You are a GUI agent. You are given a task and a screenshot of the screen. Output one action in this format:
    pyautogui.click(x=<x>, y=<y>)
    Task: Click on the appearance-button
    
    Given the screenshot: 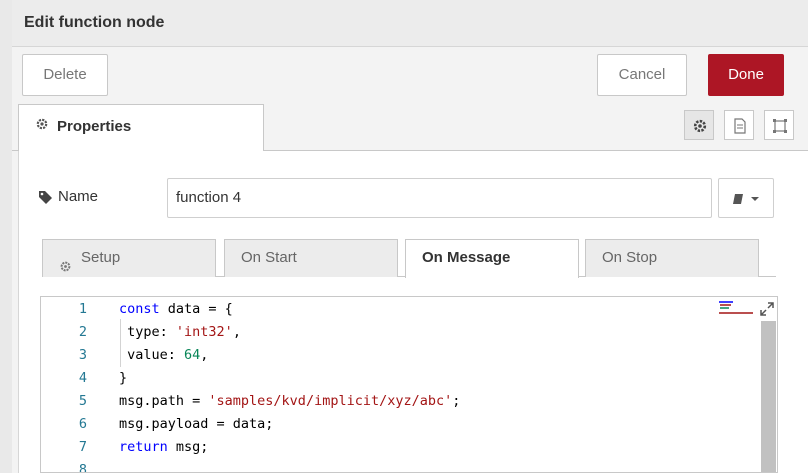 What is the action you would take?
    pyautogui.click(x=779, y=125)
    